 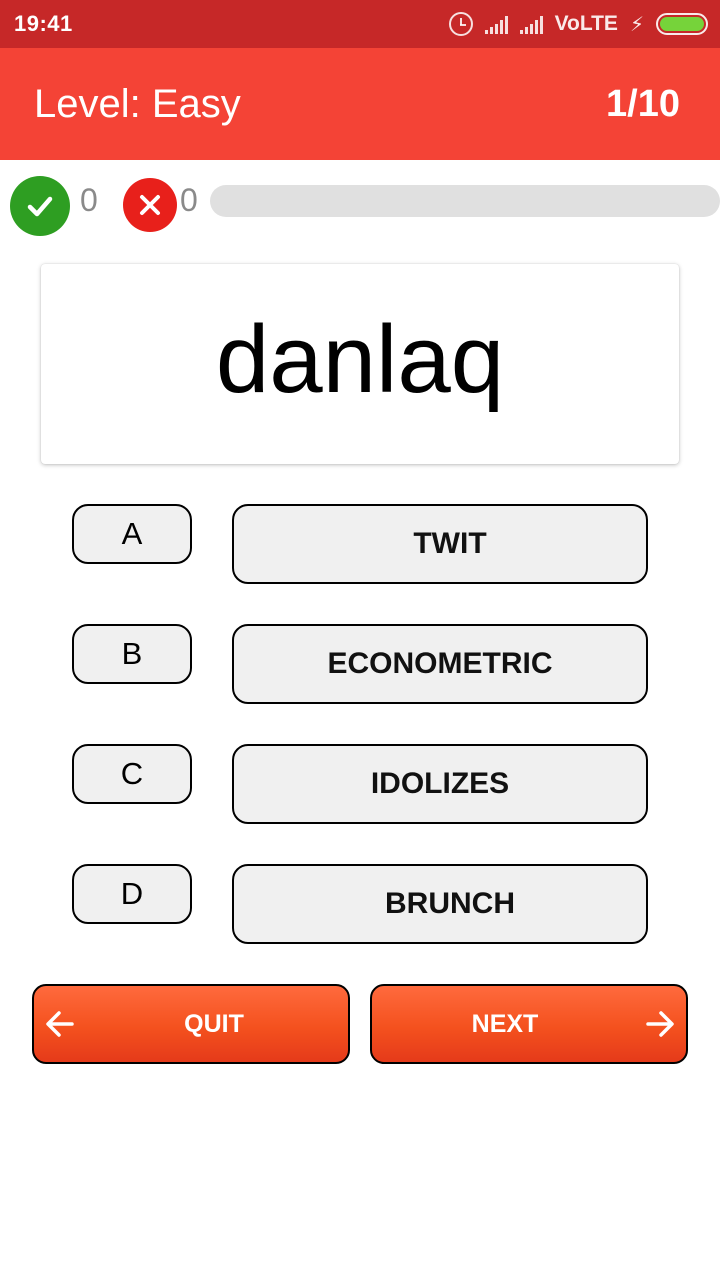 I want to click on wrong-count: 0, so click(x=189, y=200).